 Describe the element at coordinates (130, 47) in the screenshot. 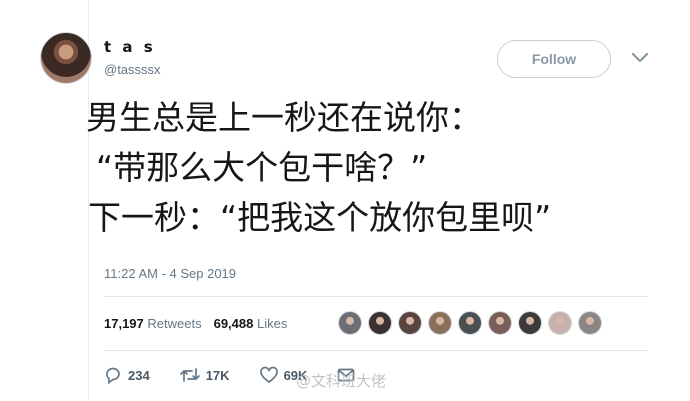

I see `author-display-name: t a s` at that location.